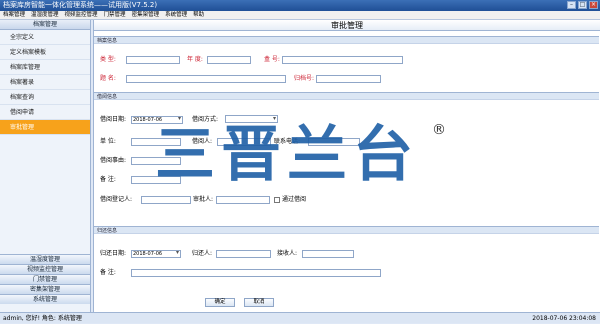 The width and height of the screenshot is (600, 324). Describe the element at coordinates (220, 302) in the screenshot. I see `ok-button: 确定` at that location.